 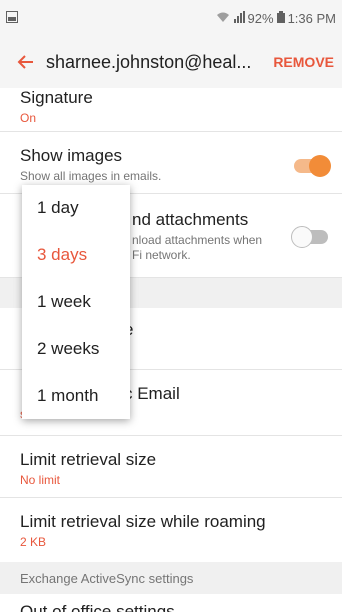 What do you see at coordinates (161, 255) in the screenshot?
I see `auto-download-desc-2: Fi network.` at bounding box center [161, 255].